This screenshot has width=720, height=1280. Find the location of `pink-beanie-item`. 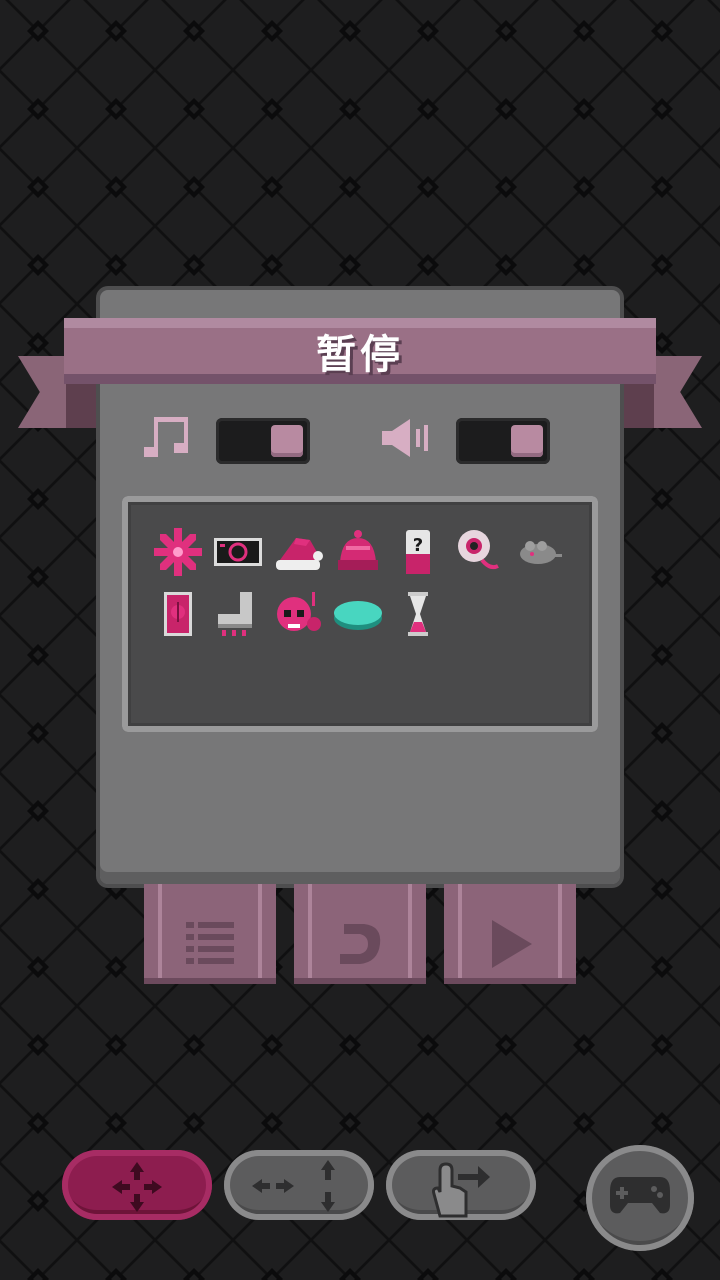

pink-beanie-item is located at coordinates (358, 552).